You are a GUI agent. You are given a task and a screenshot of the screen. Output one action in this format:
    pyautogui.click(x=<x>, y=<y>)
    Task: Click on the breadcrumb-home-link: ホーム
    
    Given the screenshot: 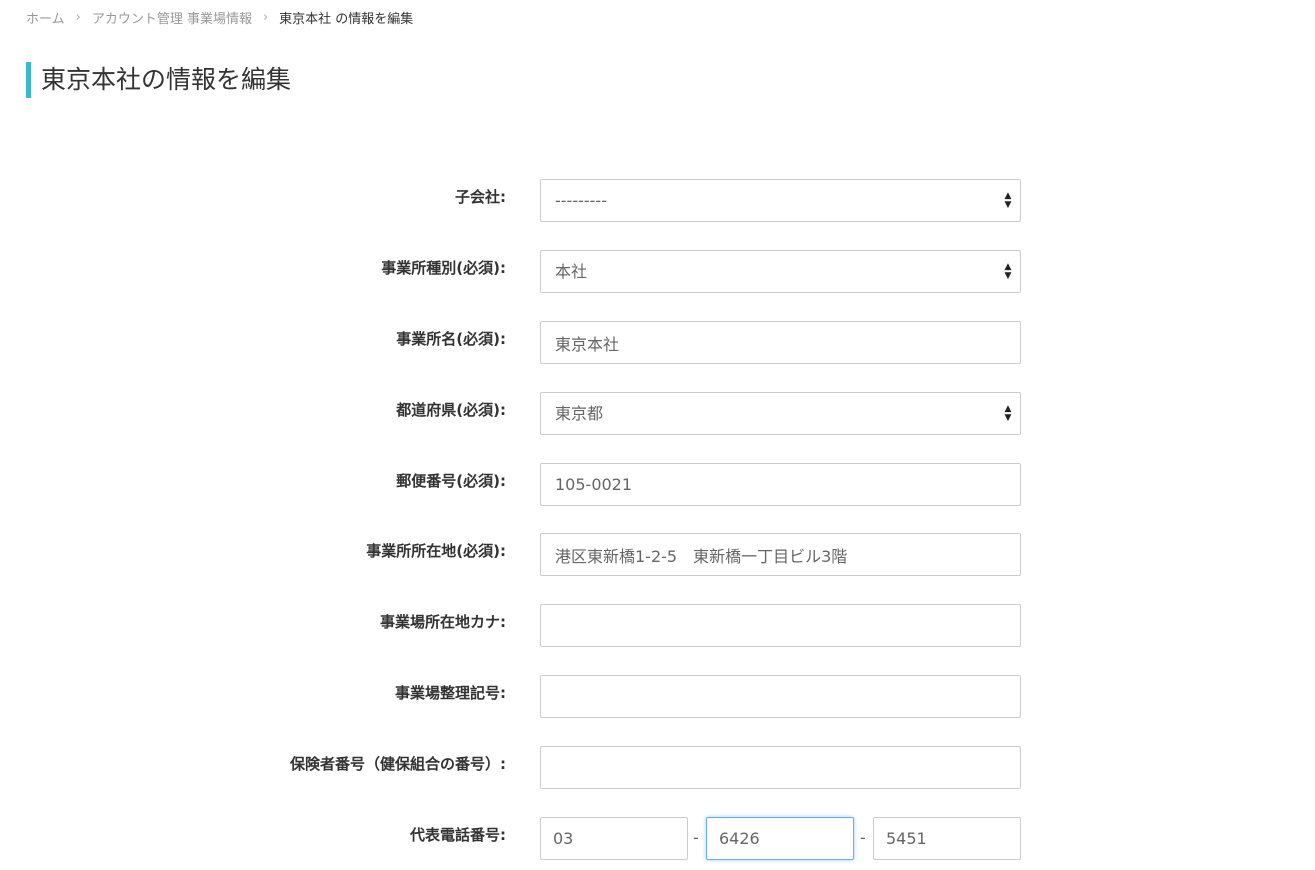 What is the action you would take?
    pyautogui.click(x=45, y=17)
    